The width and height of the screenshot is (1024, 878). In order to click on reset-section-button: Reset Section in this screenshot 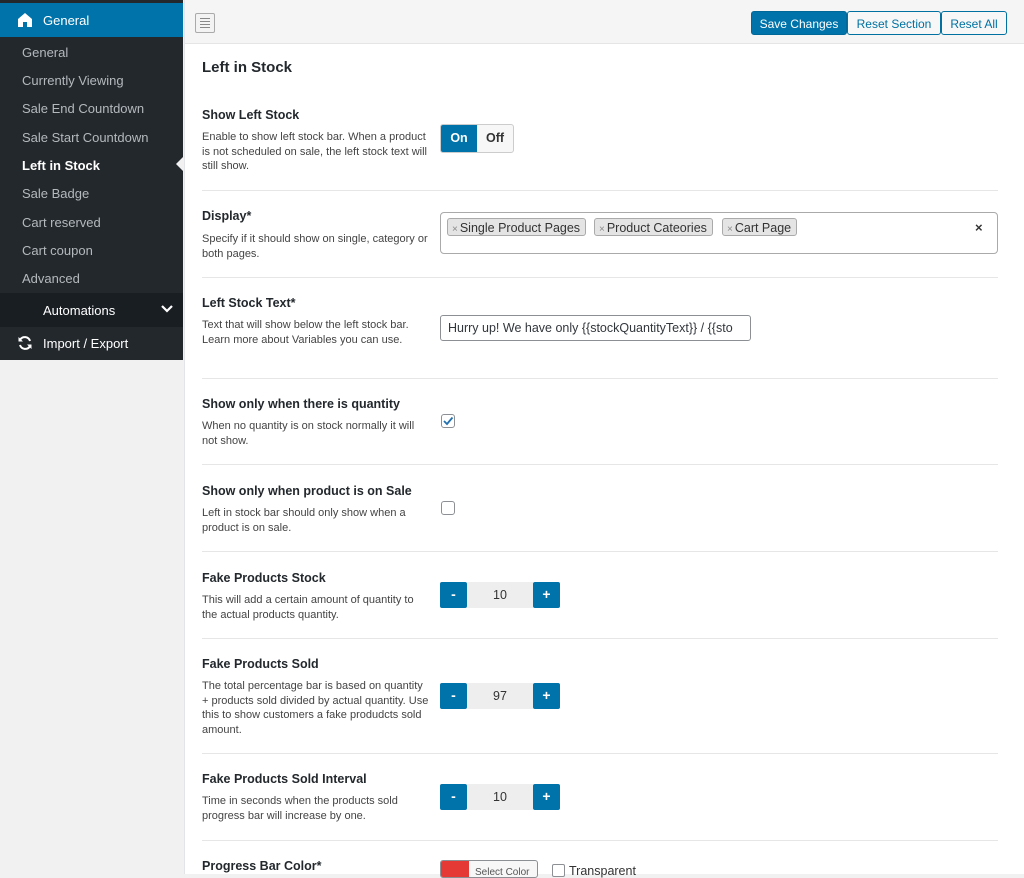, I will do `click(894, 23)`.